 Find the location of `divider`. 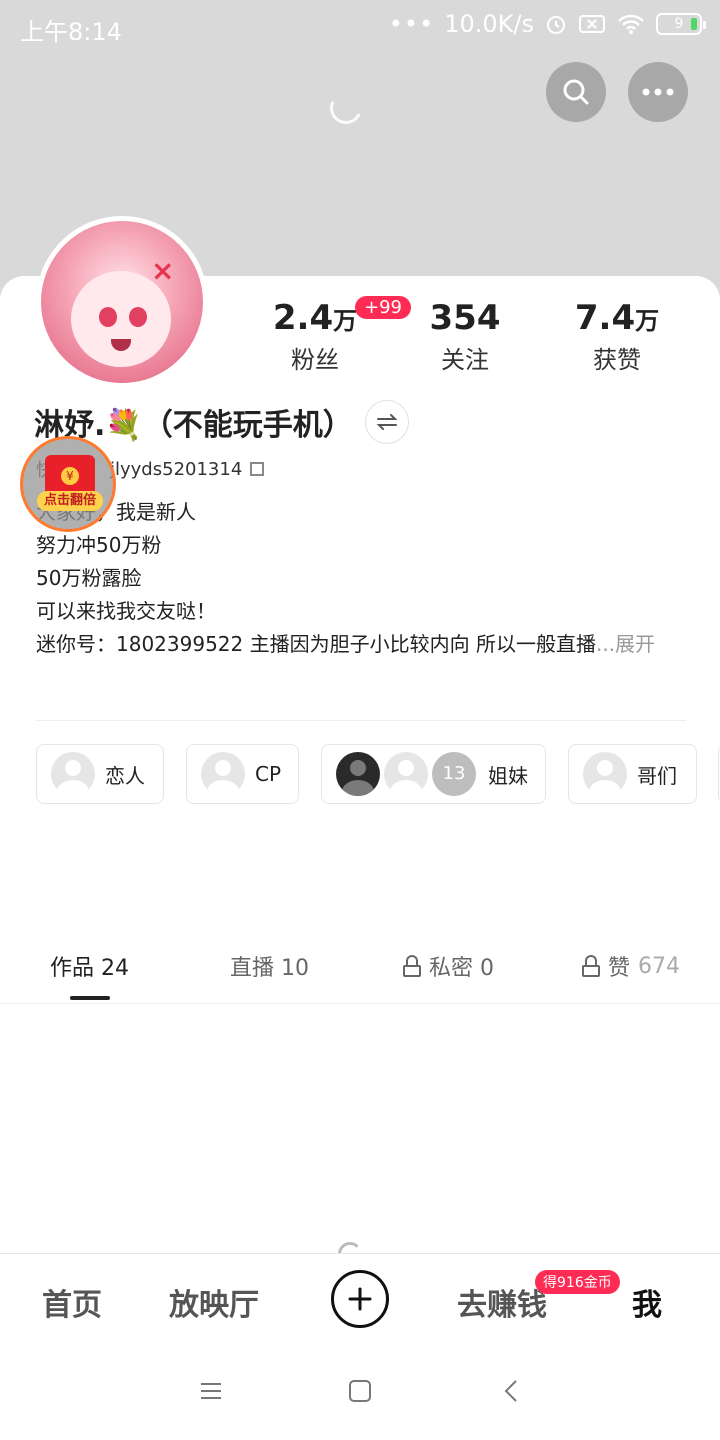

divider is located at coordinates (361, 720).